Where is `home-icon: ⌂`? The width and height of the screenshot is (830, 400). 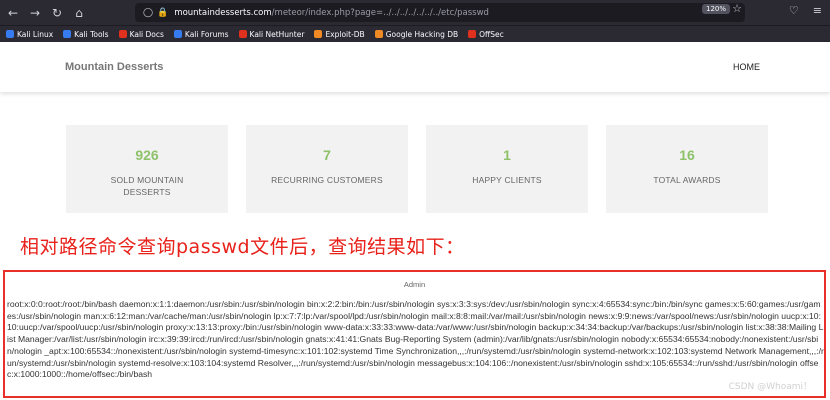 home-icon: ⌂ is located at coordinates (79, 13).